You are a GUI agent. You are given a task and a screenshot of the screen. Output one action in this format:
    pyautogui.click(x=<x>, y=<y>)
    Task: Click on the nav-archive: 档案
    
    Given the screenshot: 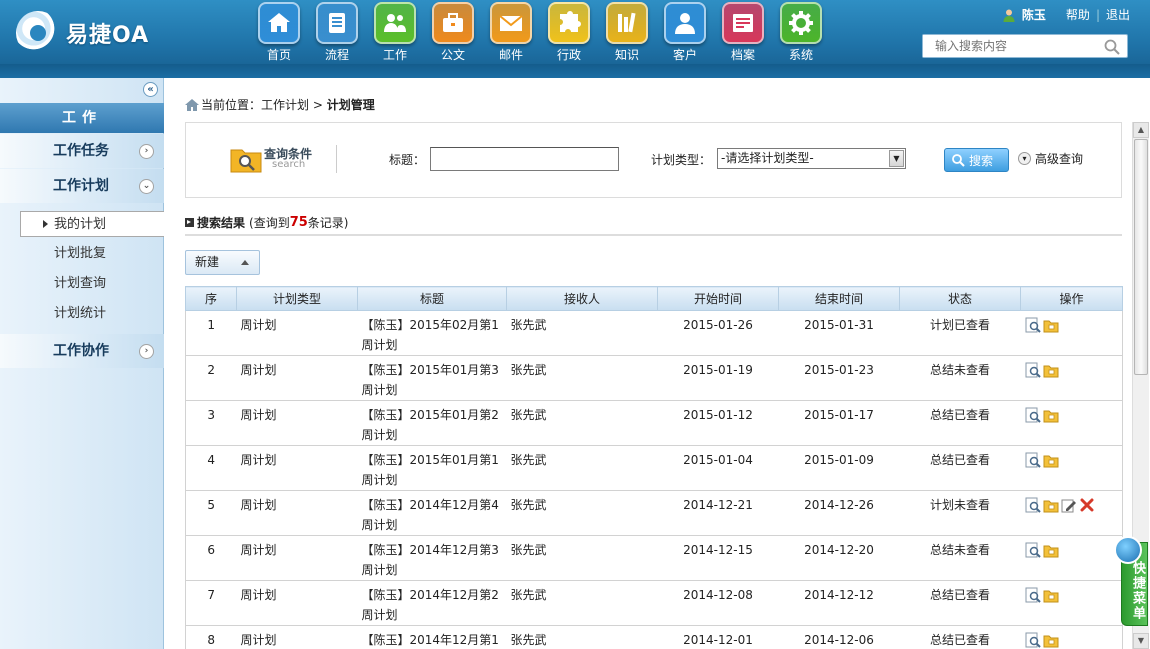 What is the action you would take?
    pyautogui.click(x=743, y=32)
    